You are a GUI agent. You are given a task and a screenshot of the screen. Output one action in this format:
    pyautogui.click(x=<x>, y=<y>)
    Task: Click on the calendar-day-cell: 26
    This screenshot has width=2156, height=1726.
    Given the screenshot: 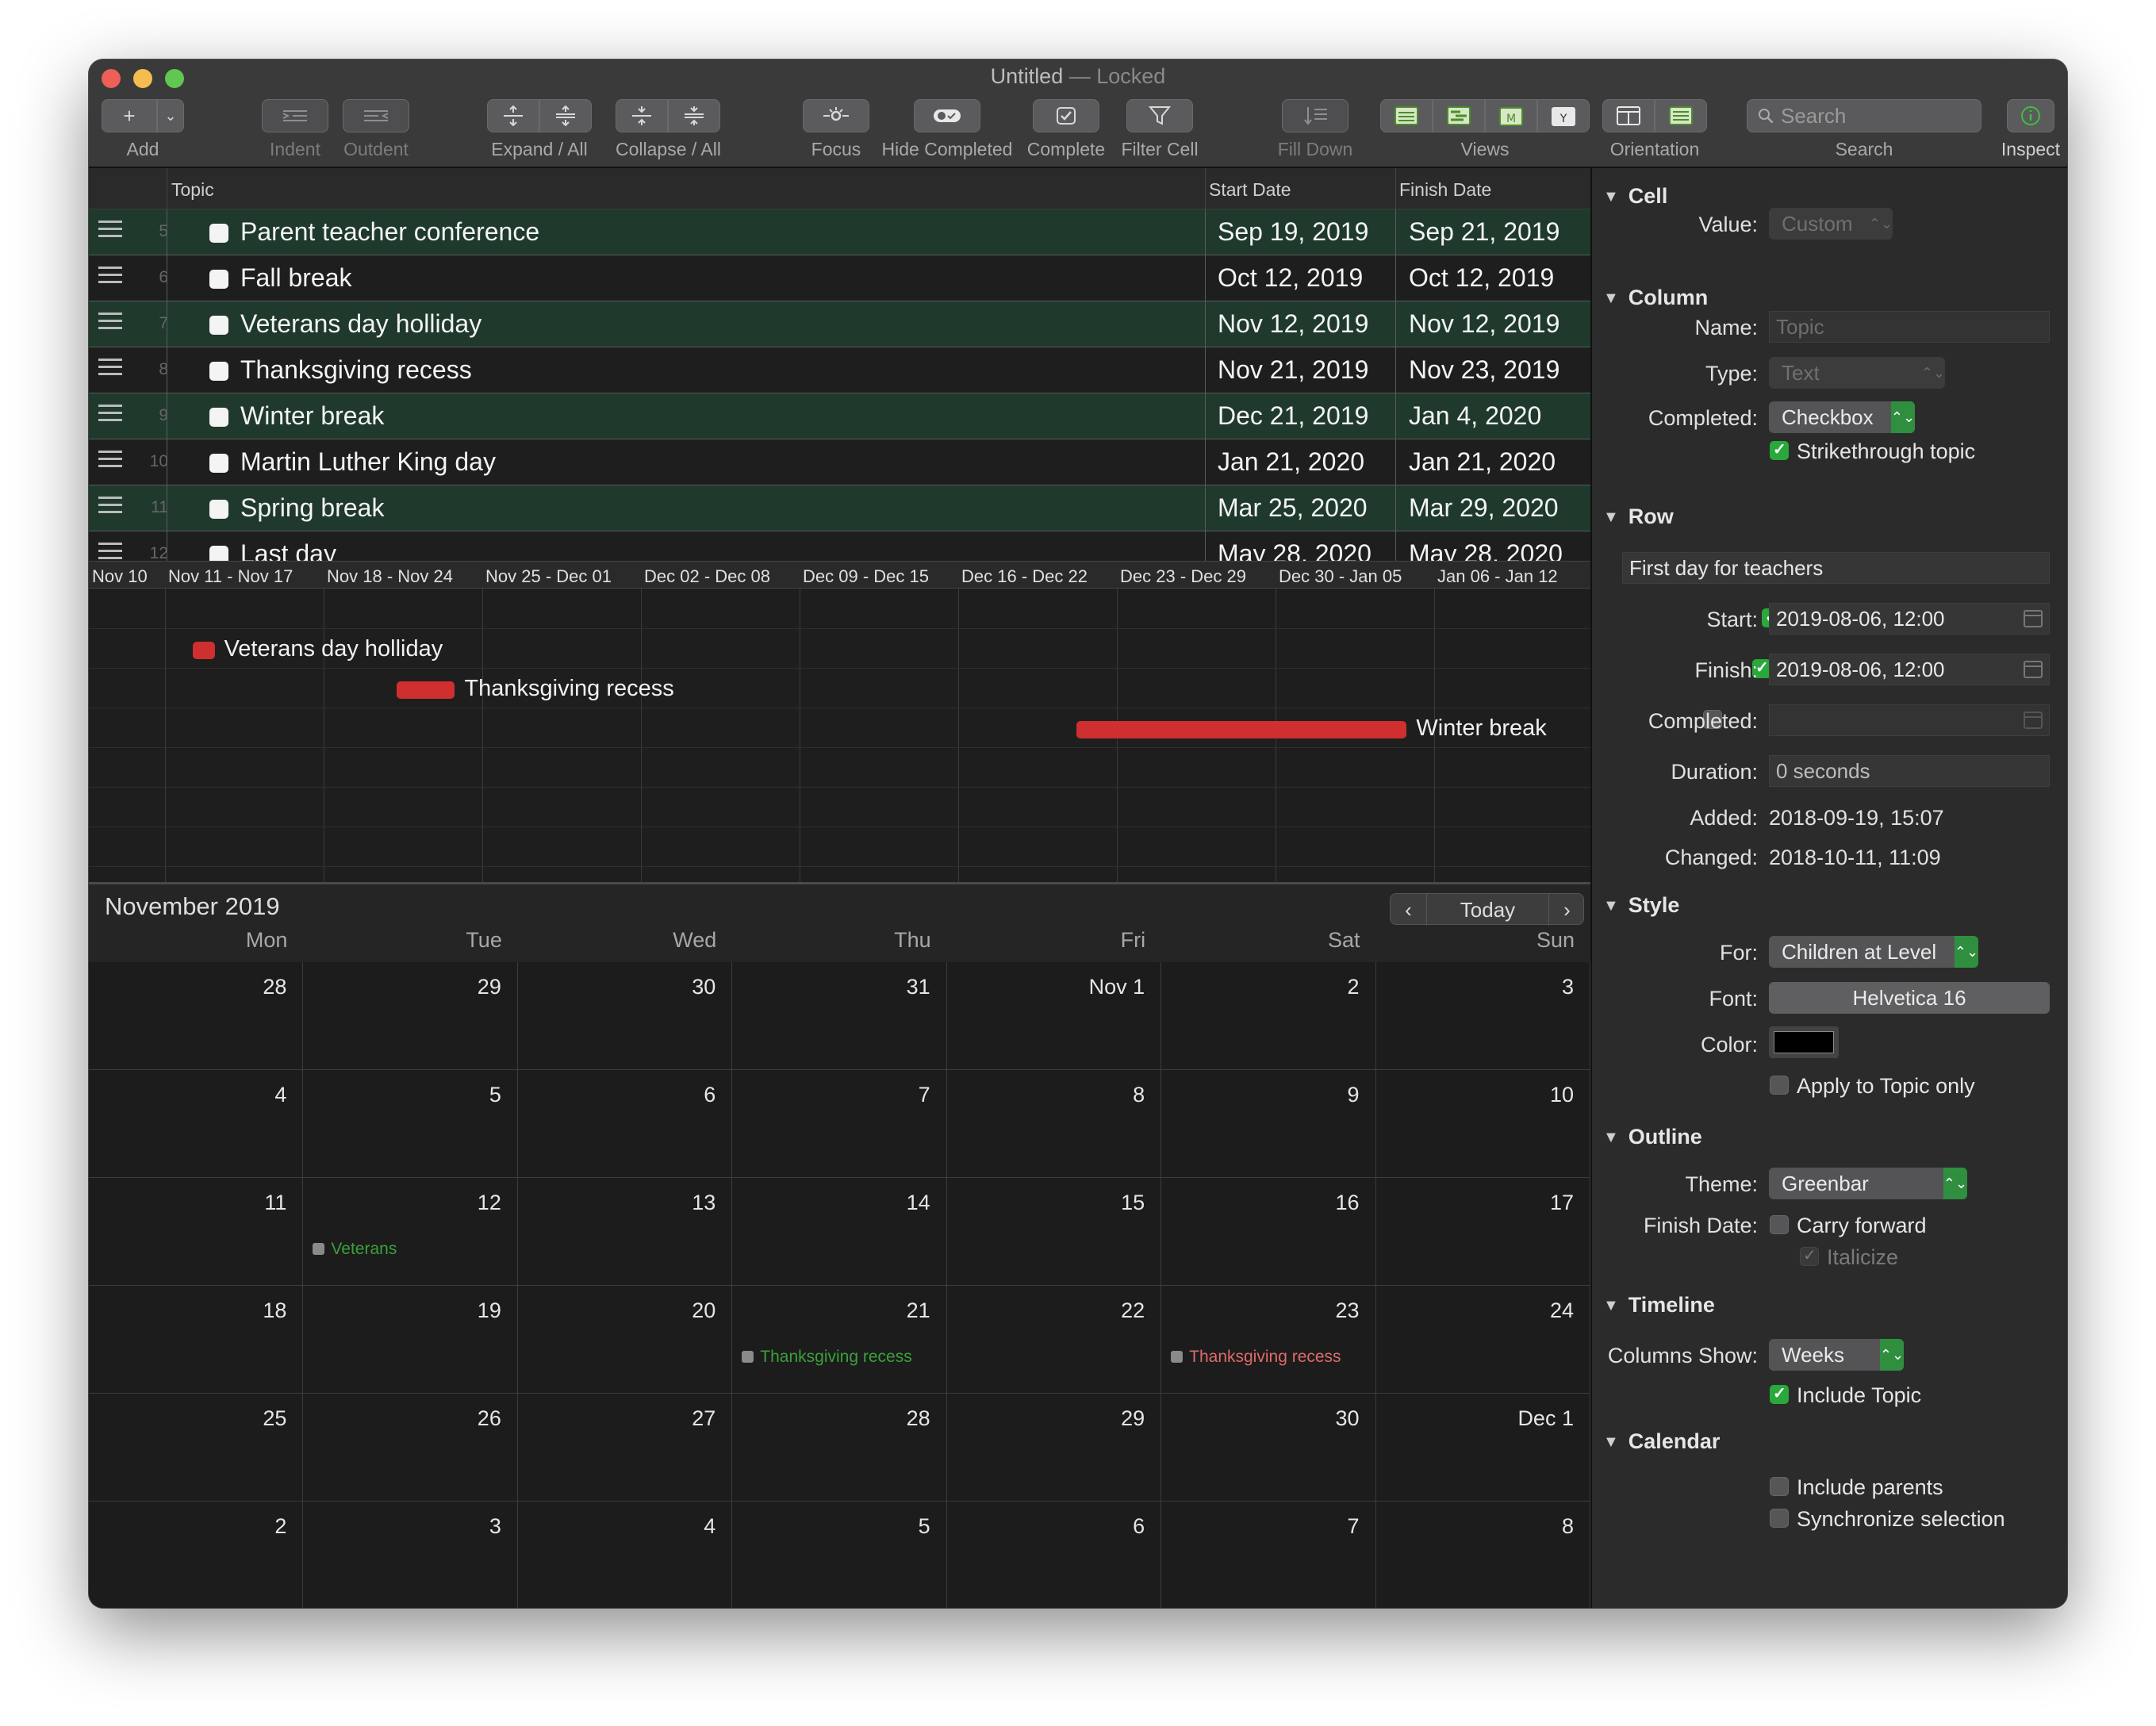 What is the action you would take?
    pyautogui.click(x=410, y=1448)
    